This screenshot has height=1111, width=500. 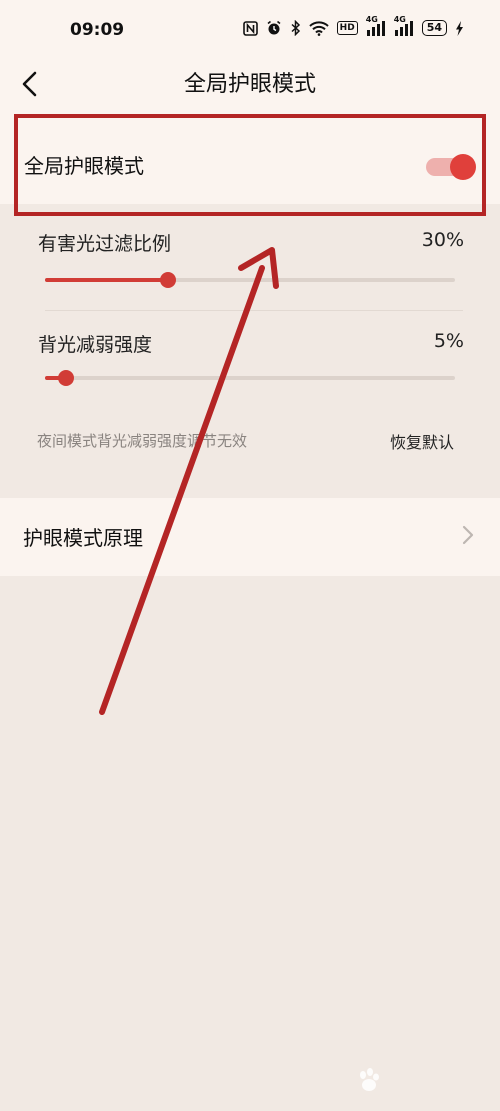 What do you see at coordinates (106, 280) in the screenshot?
I see `slider-fill` at bounding box center [106, 280].